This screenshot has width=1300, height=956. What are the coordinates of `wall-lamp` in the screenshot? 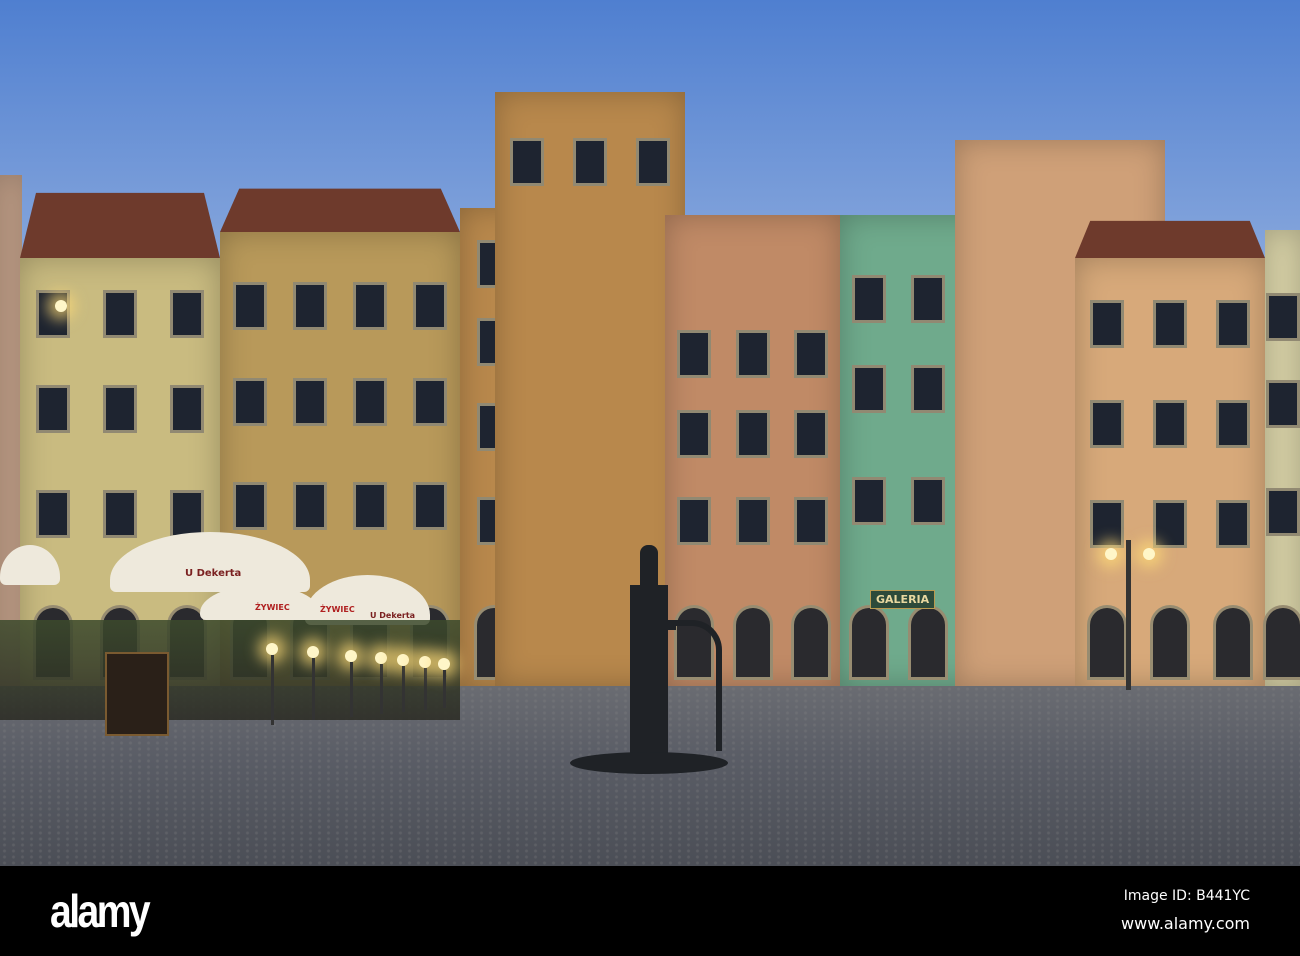 It's located at (61, 306).